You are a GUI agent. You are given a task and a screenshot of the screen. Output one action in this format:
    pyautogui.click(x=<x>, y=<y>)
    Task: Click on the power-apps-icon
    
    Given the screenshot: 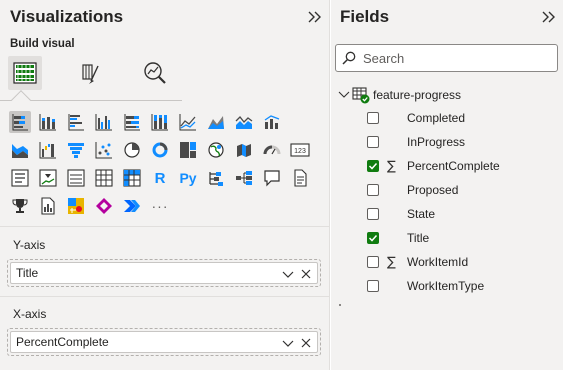 What is the action you would take?
    pyautogui.click(x=104, y=206)
    